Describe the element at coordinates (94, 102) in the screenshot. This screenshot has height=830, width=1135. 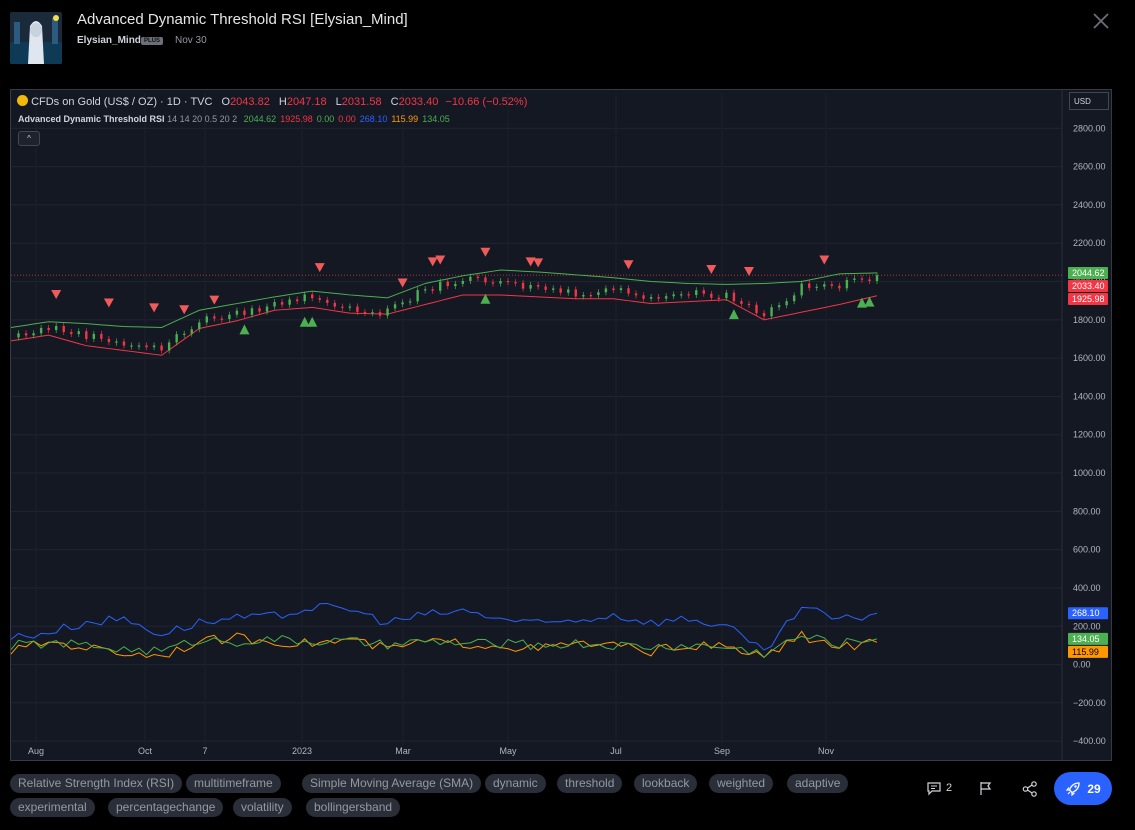
I see `symbol-name: CFDs on Gold (US$ / OZ)` at that location.